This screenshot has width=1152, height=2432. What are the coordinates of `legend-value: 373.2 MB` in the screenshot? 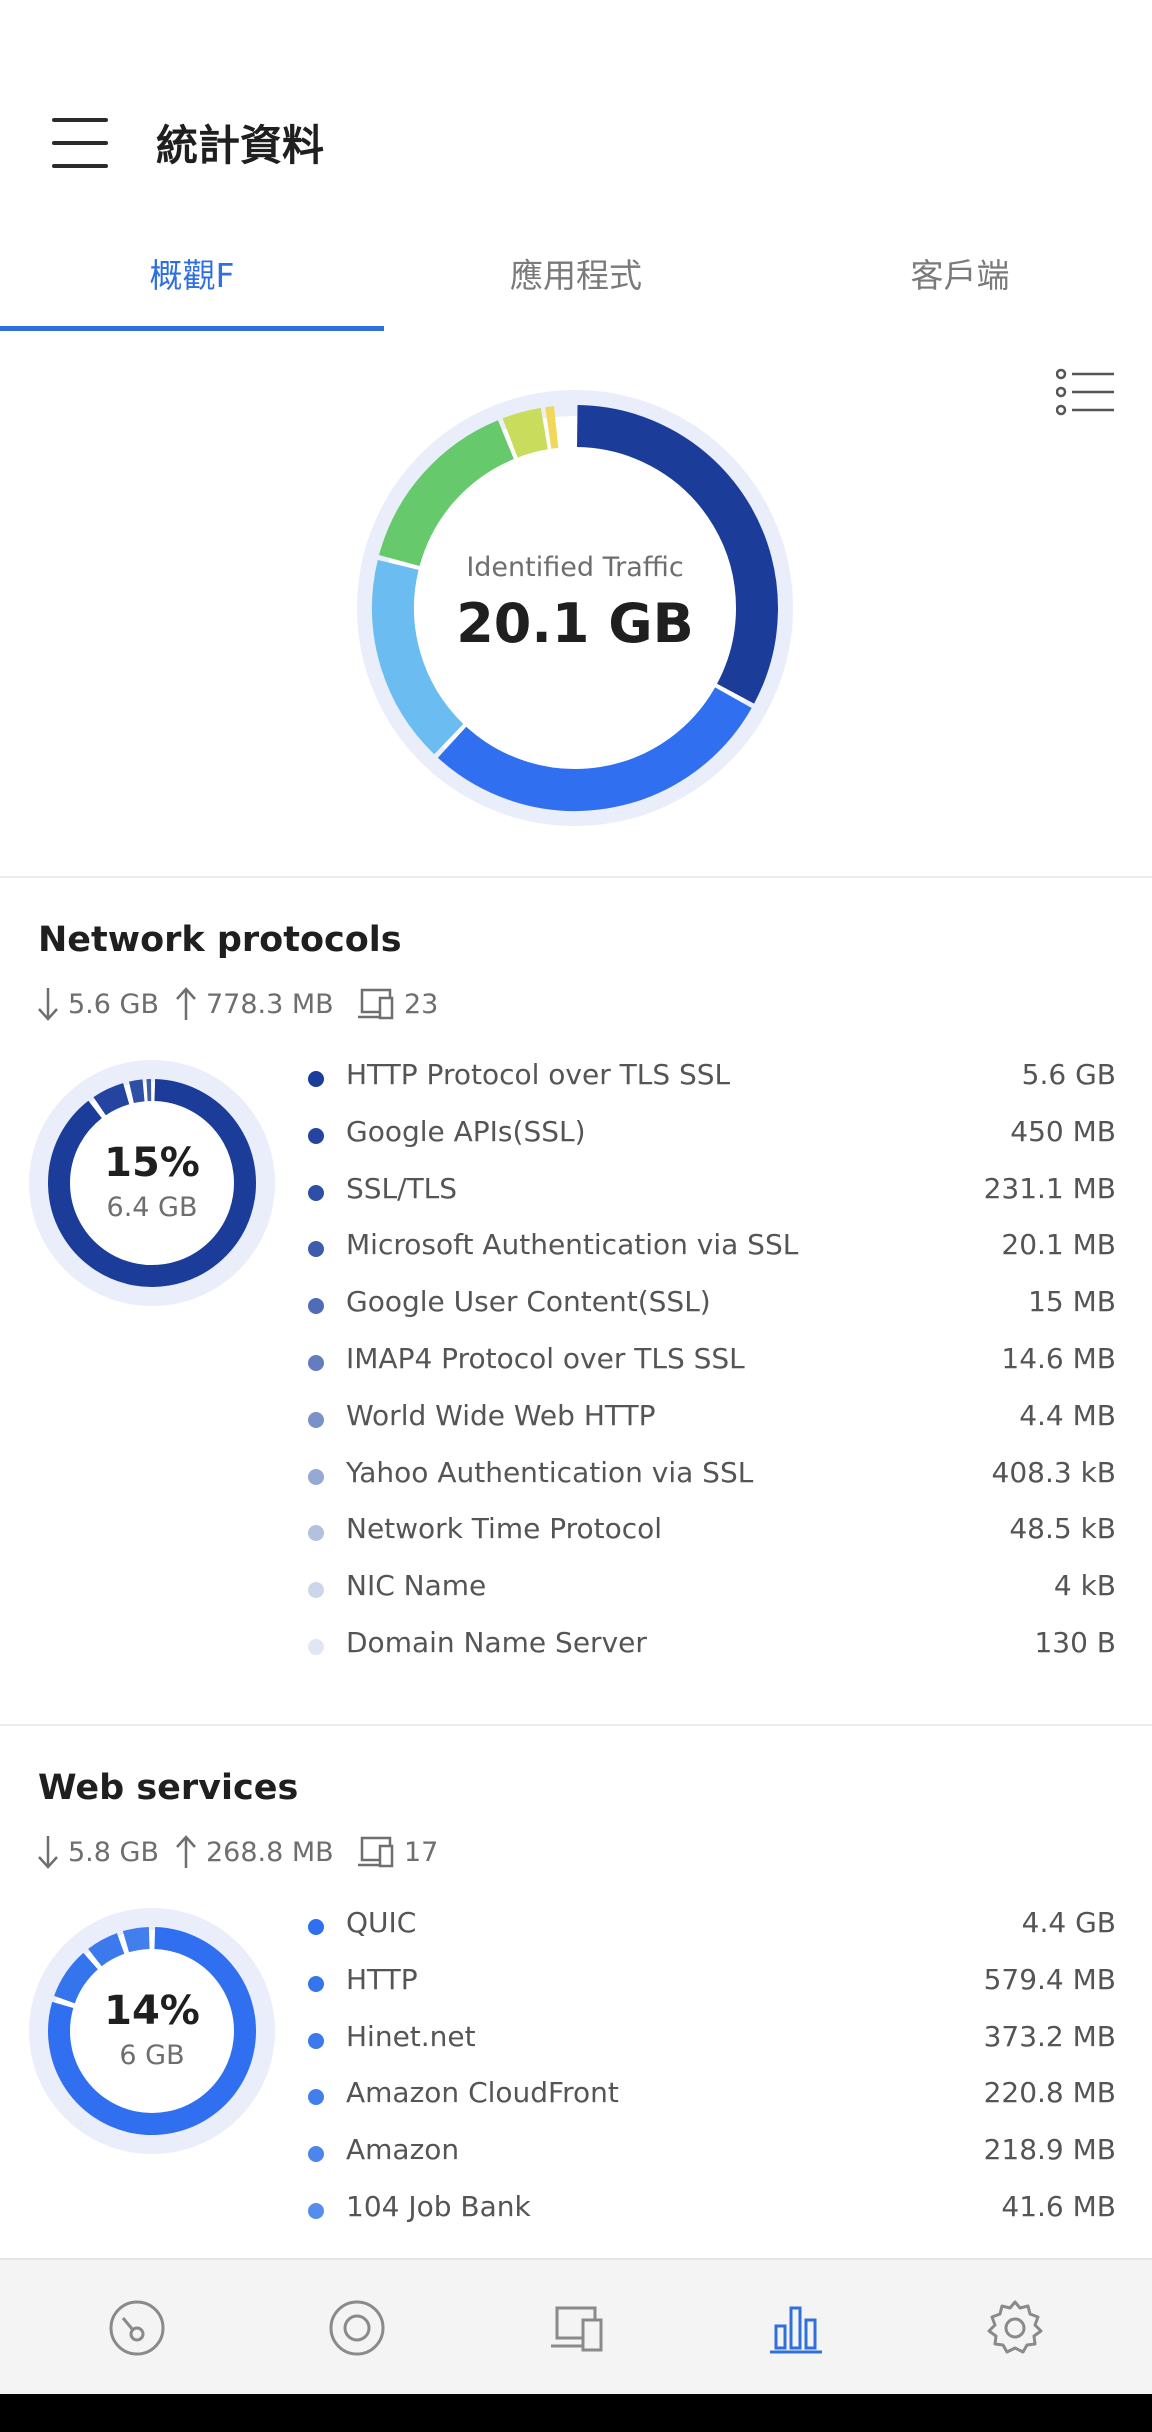 It's located at (1049, 2036).